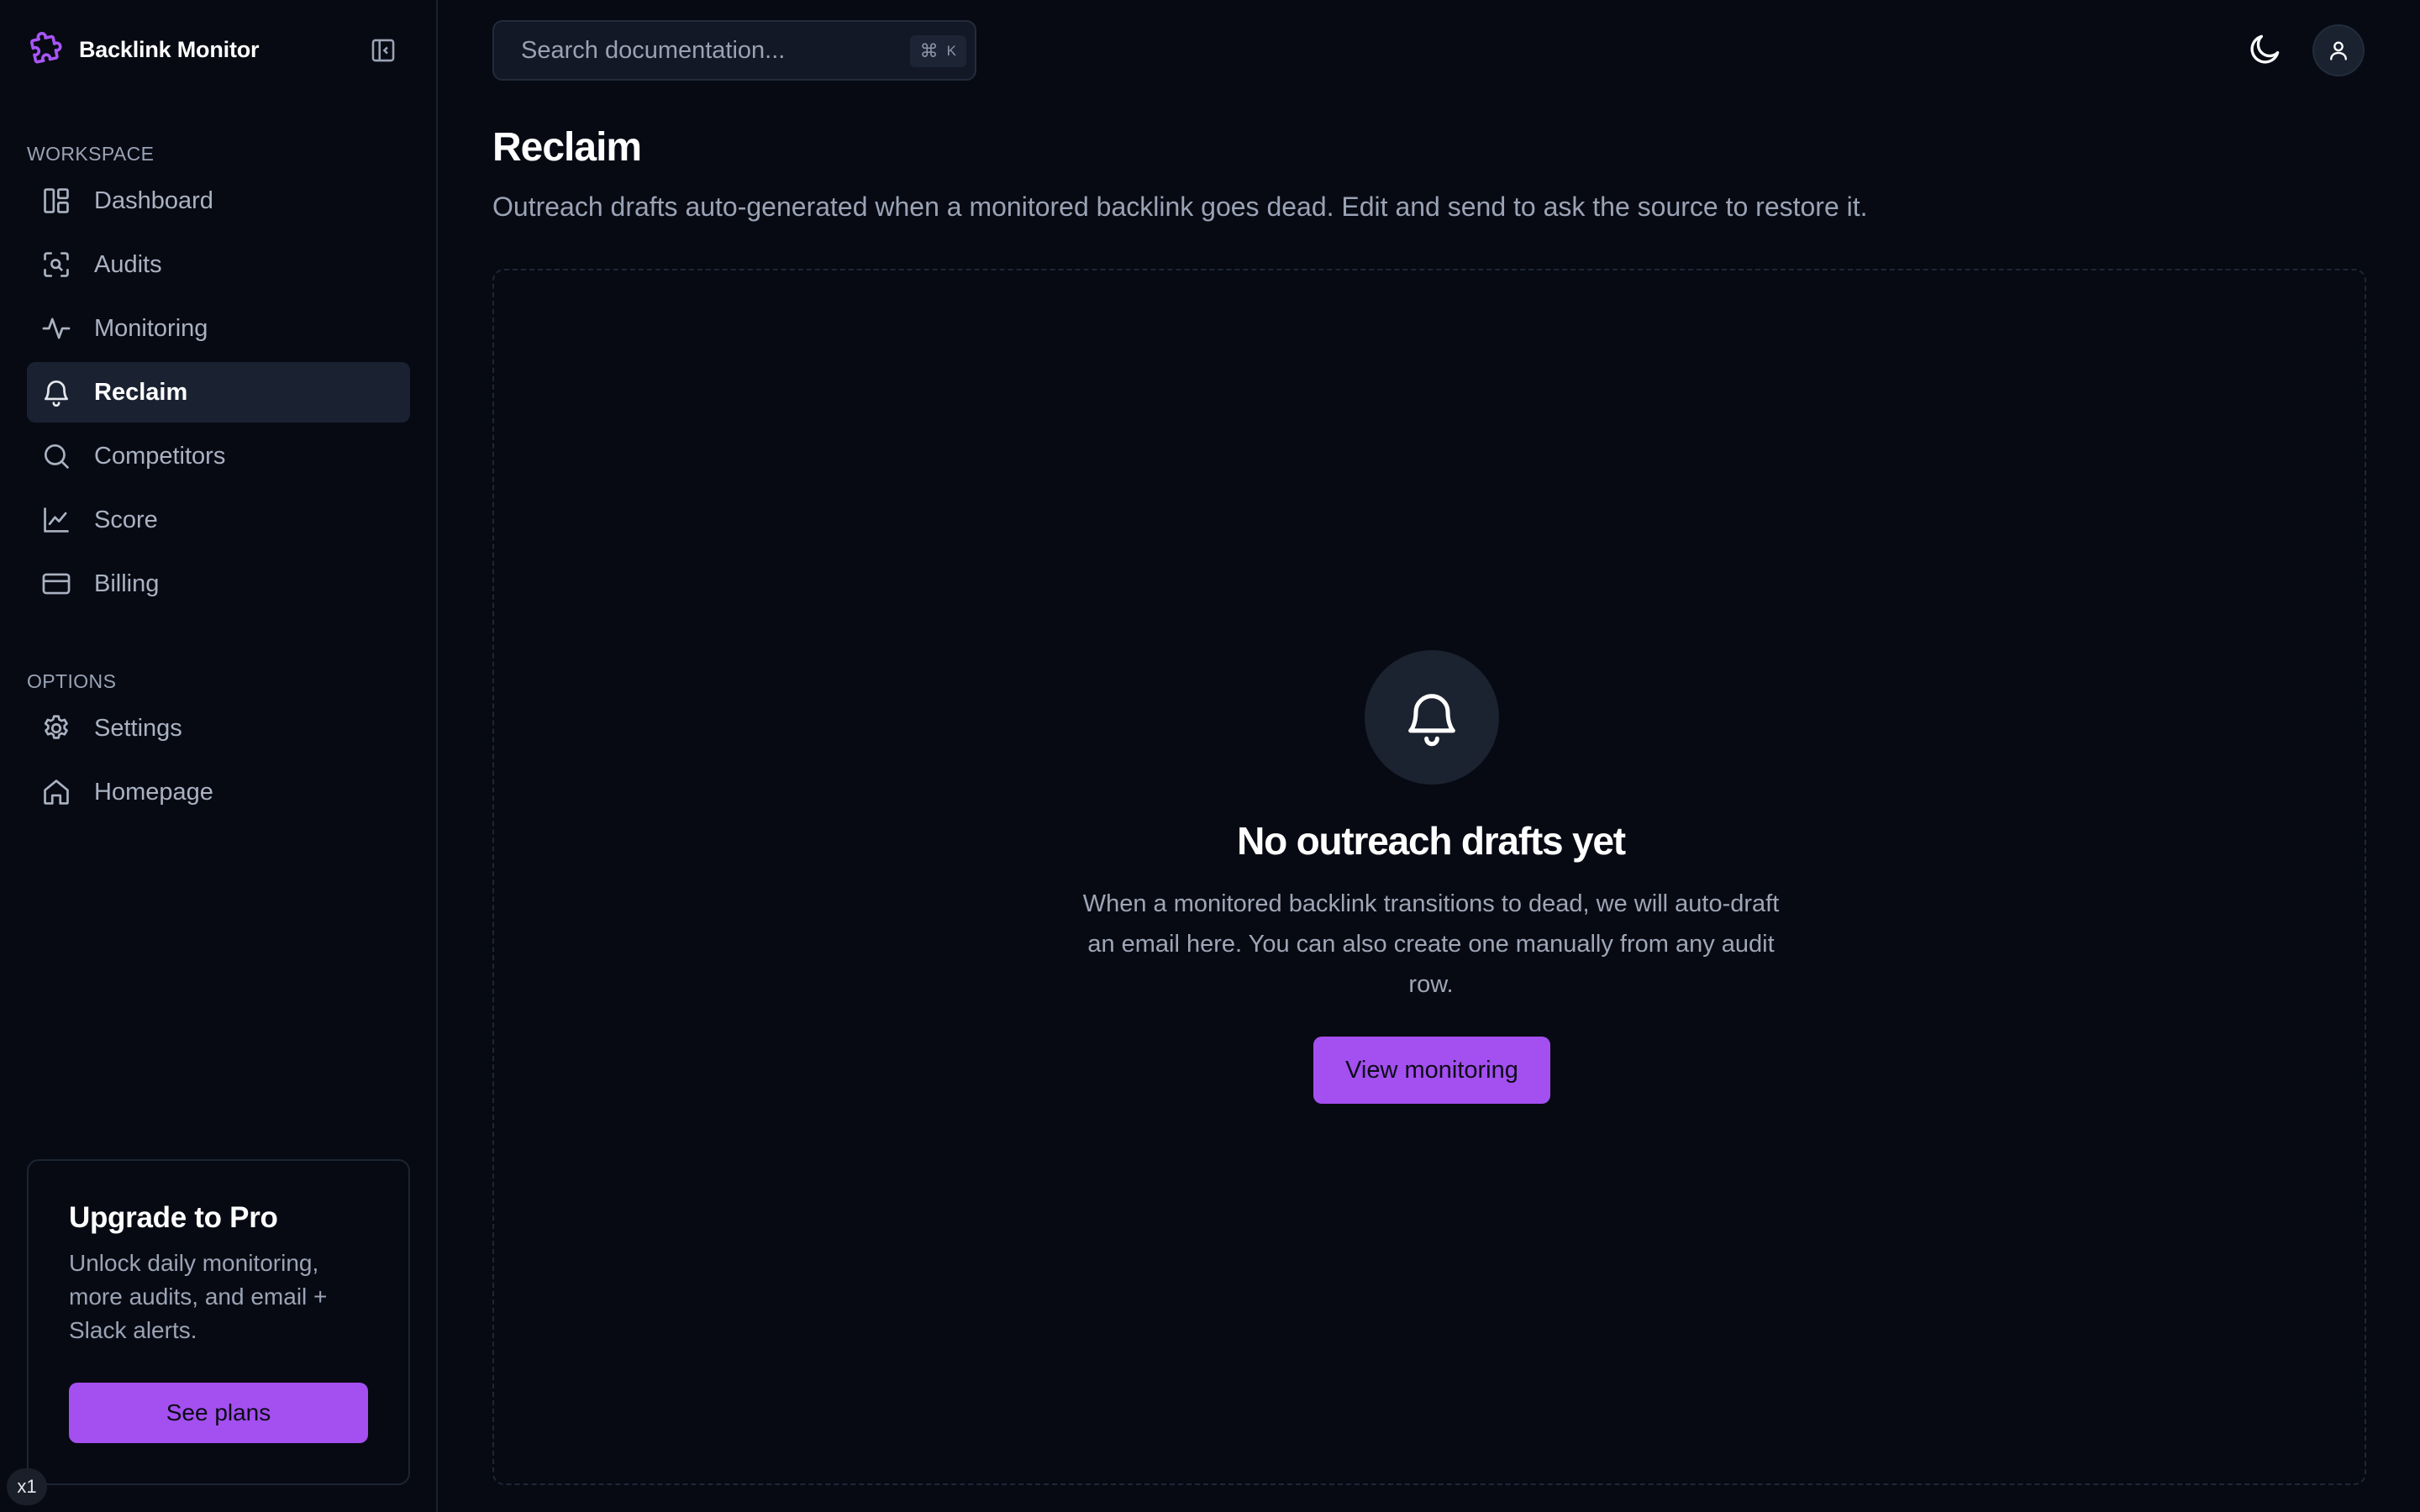  Describe the element at coordinates (127, 583) in the screenshot. I see `sidebar-item-label: Billing` at that location.